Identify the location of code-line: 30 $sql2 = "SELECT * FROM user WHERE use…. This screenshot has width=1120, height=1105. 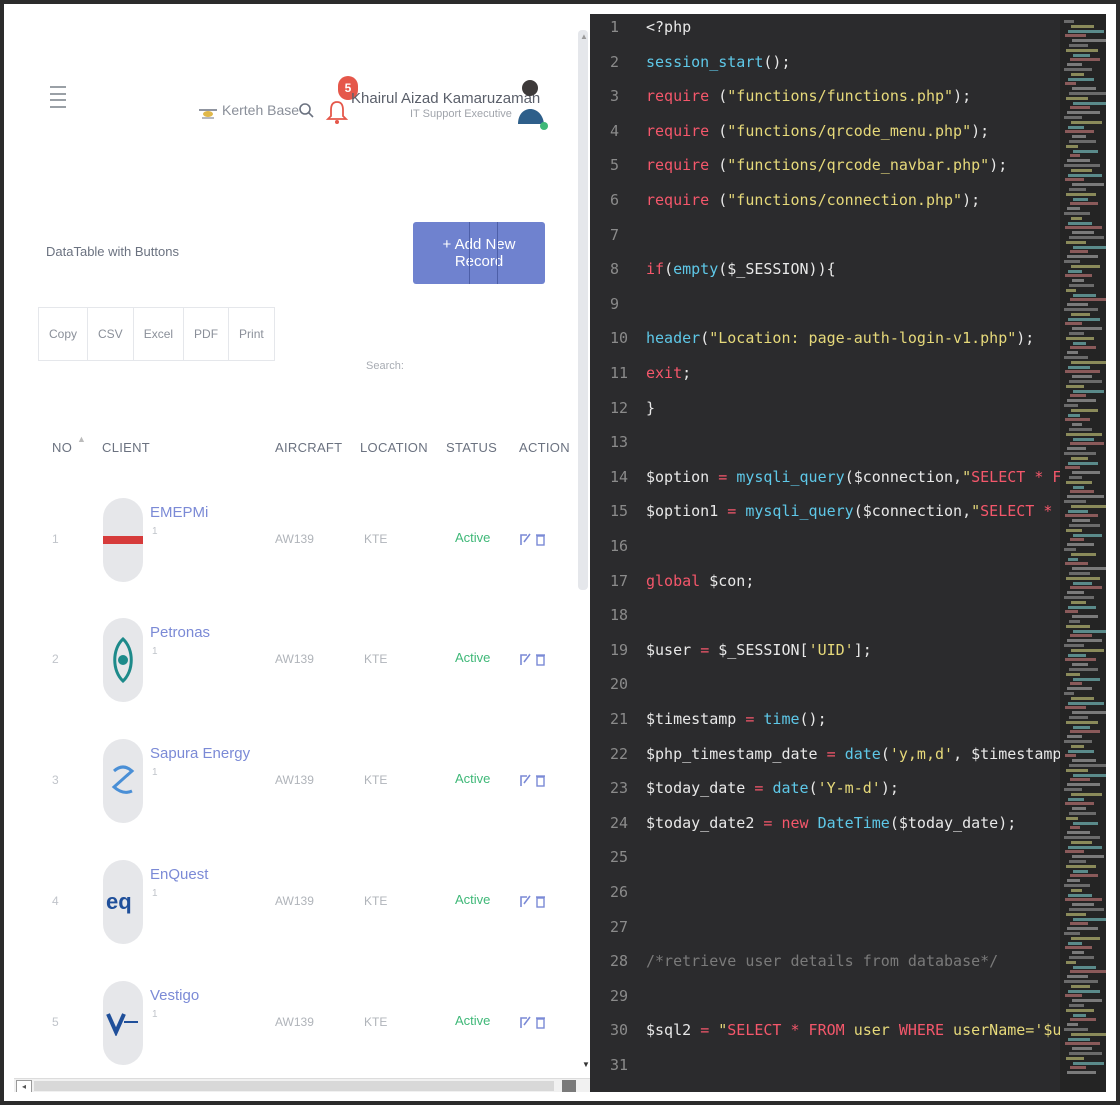
(825, 1038).